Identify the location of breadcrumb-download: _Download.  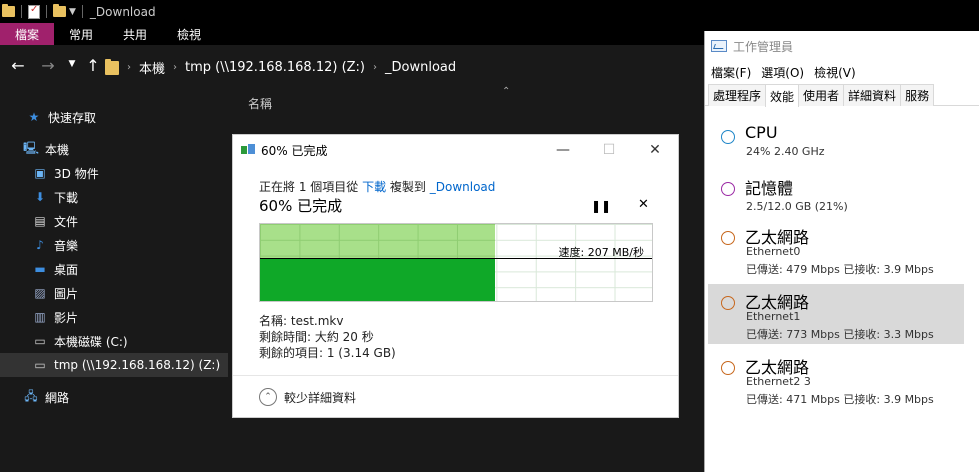
(420, 67).